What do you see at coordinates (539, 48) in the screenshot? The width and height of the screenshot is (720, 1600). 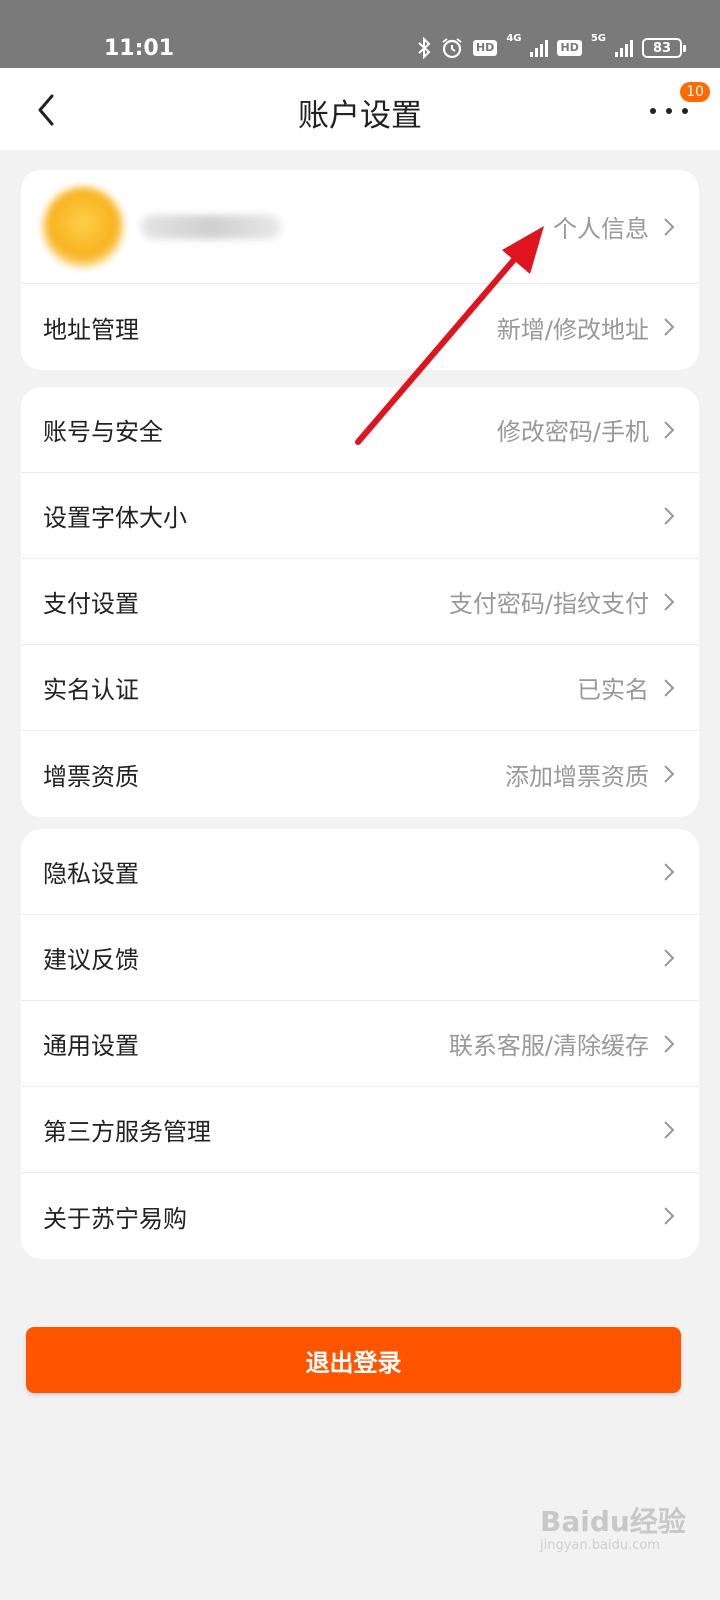 I see `signal-icon` at bounding box center [539, 48].